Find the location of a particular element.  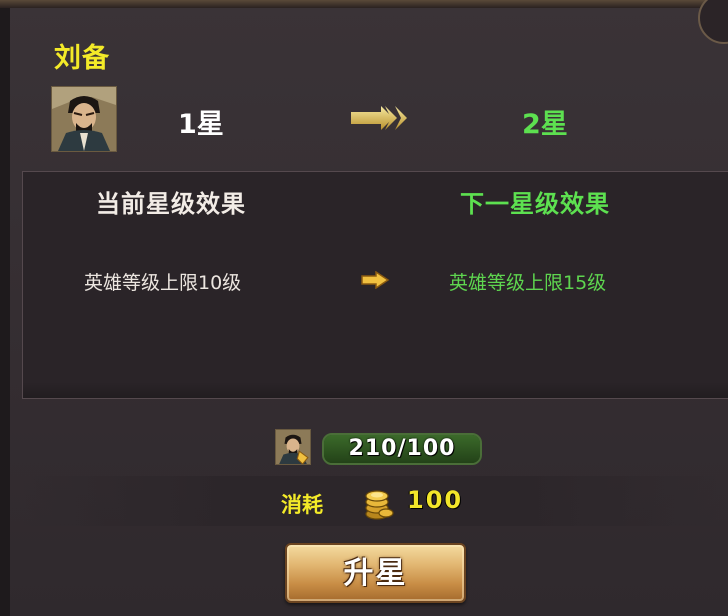

close-button is located at coordinates (713, 22).